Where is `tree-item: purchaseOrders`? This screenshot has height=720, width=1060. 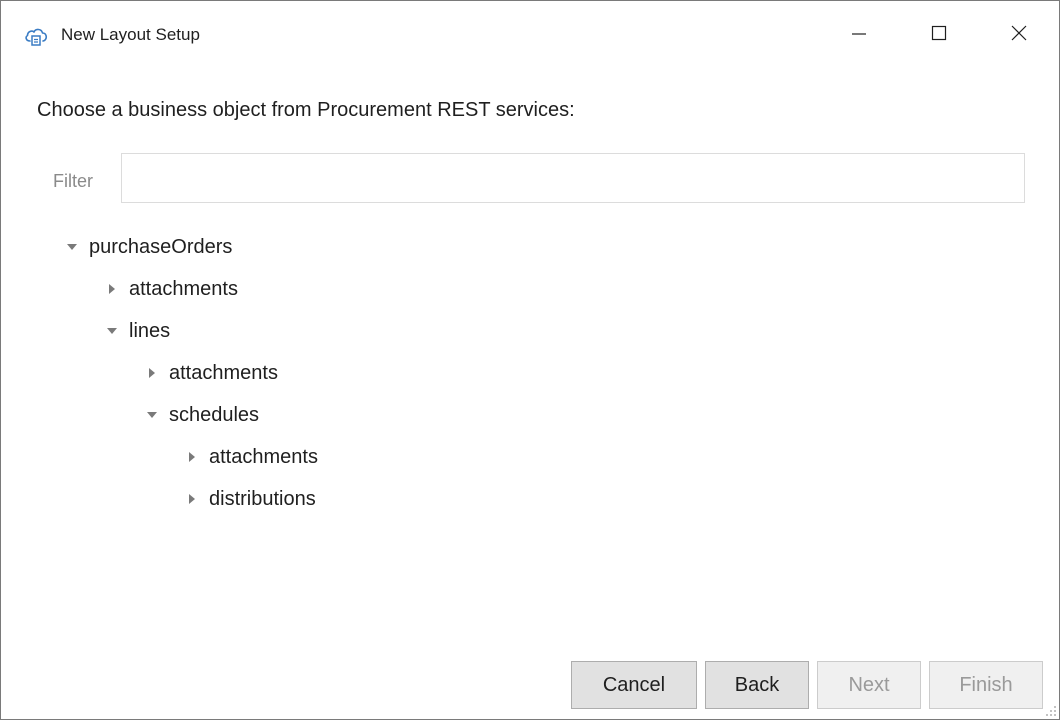 tree-item: purchaseOrders is located at coordinates (148, 247).